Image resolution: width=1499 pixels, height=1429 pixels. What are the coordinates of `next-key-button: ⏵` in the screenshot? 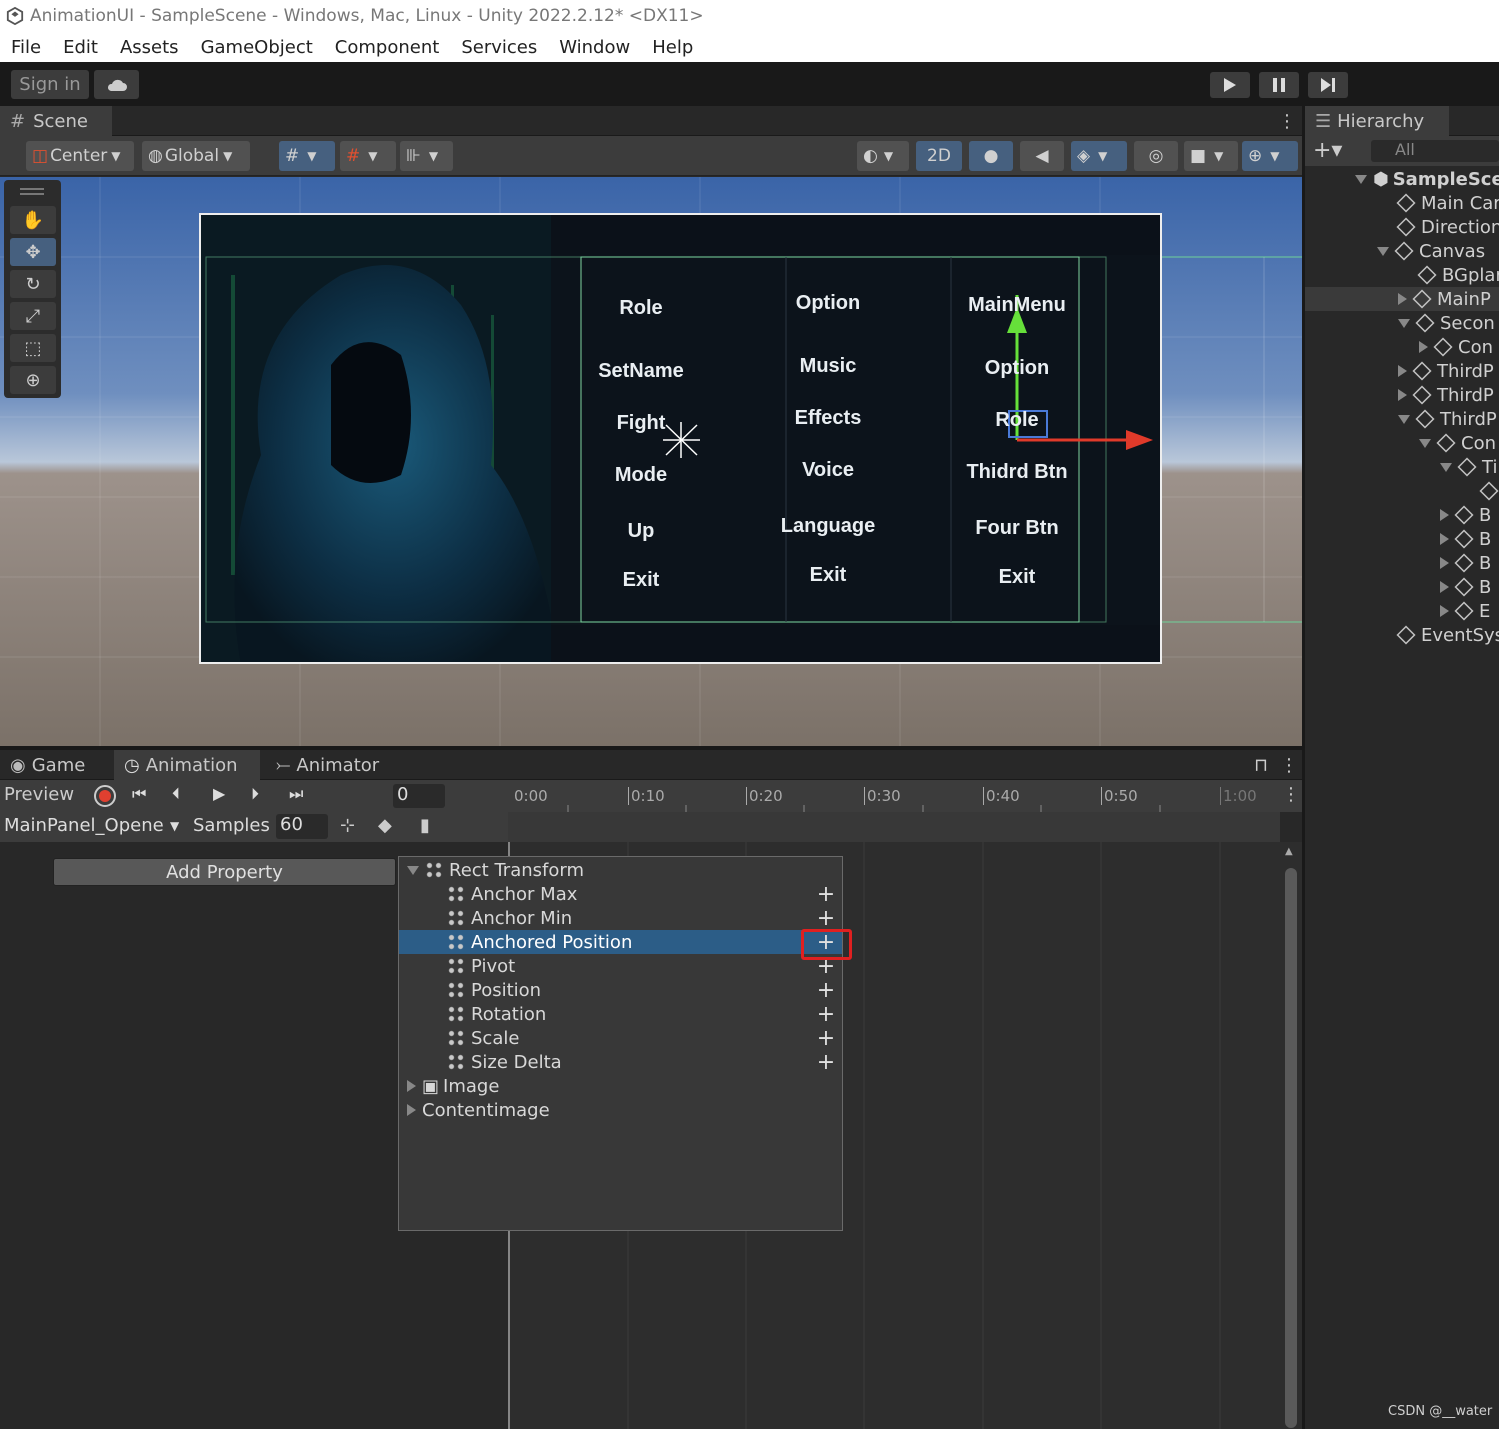 It's located at (255, 794).